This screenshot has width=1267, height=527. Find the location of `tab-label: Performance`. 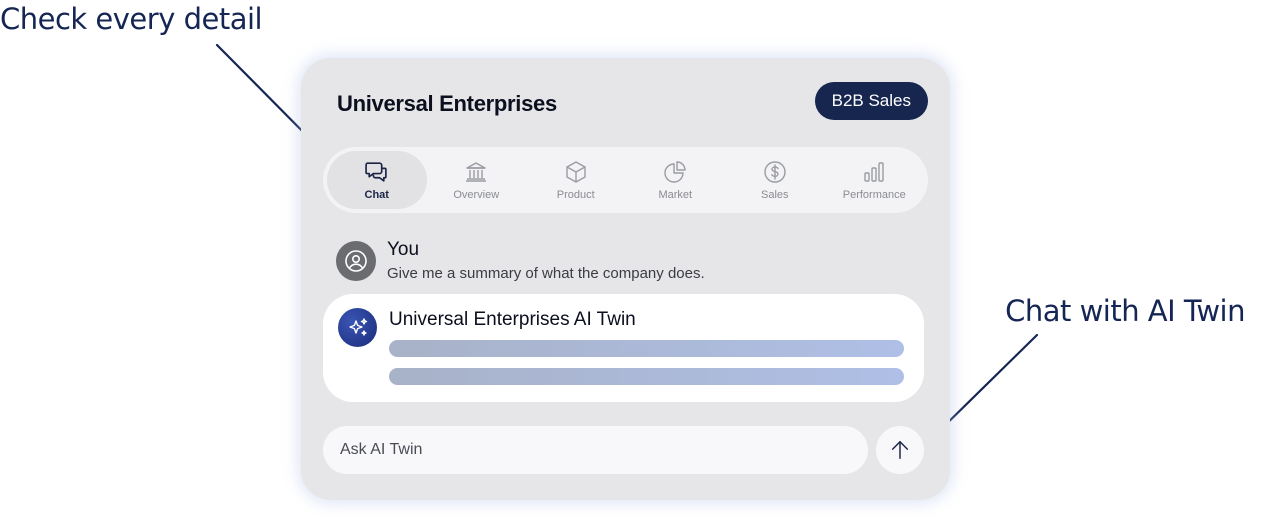

tab-label: Performance is located at coordinates (874, 194).